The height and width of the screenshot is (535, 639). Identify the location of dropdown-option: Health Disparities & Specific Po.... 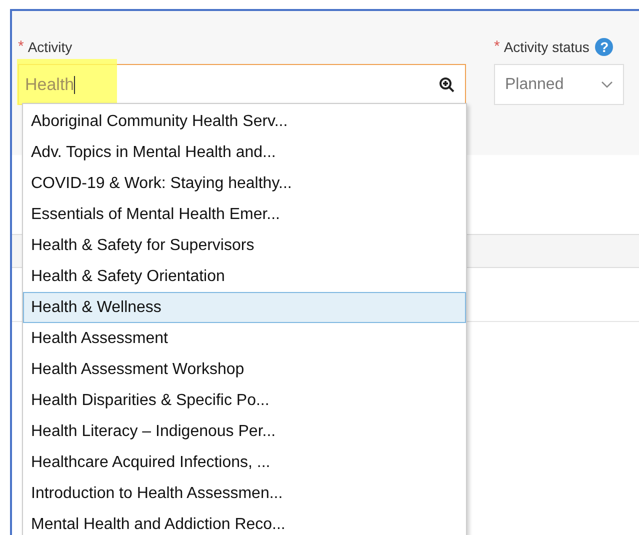
(244, 400).